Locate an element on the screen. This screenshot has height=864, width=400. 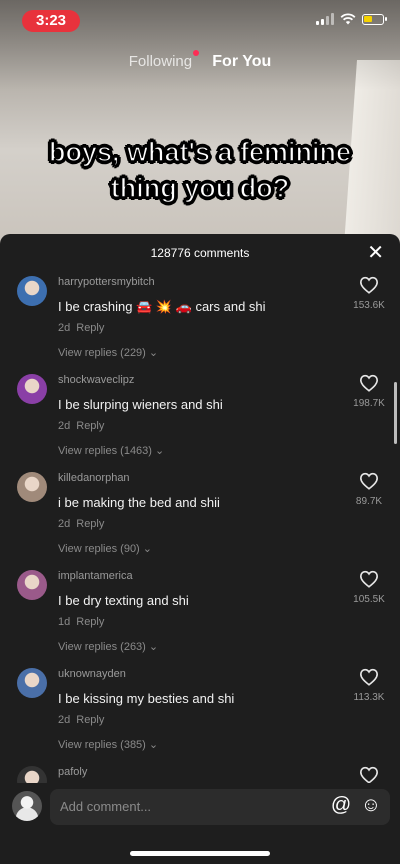
like-button: 113.3K is located at coordinates (369, 685).